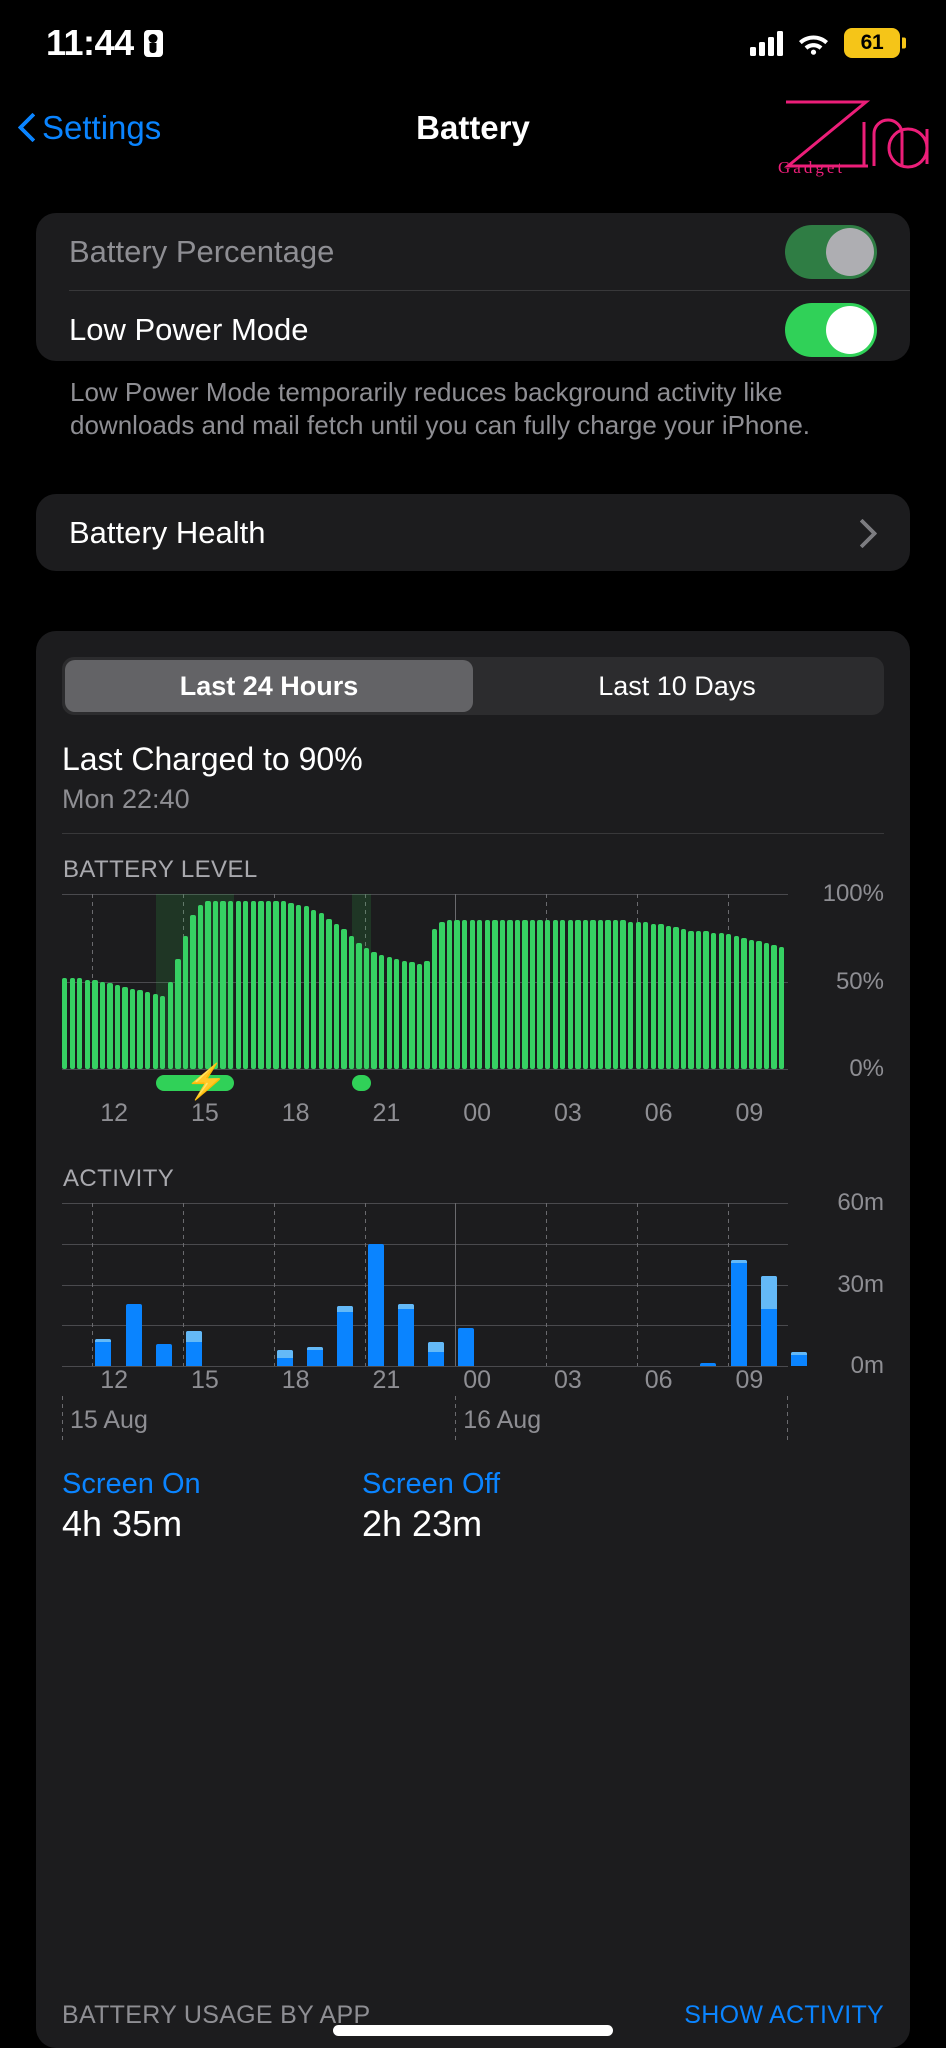  What do you see at coordinates (160, 869) in the screenshot?
I see `battery-level-section-label: BATTERY LEVEL` at bounding box center [160, 869].